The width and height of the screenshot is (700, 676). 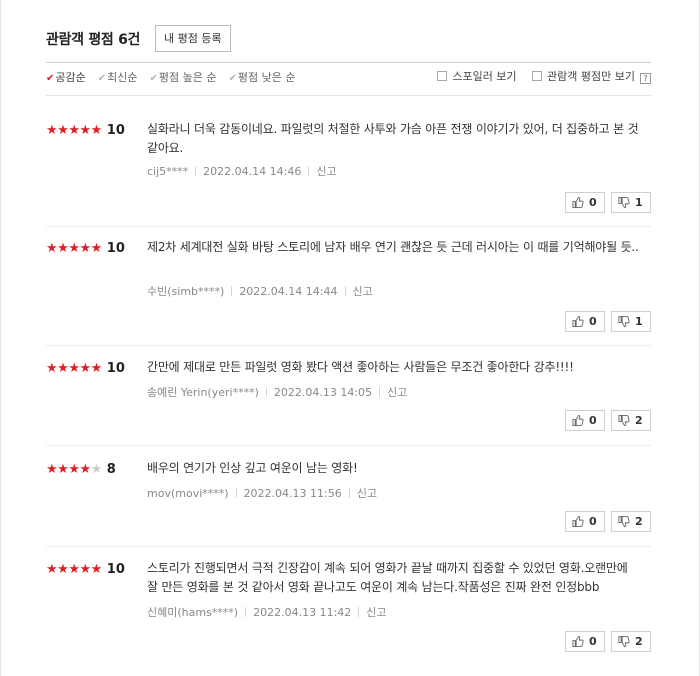 I want to click on review-date: 2022.04.14 14:46, so click(x=252, y=171).